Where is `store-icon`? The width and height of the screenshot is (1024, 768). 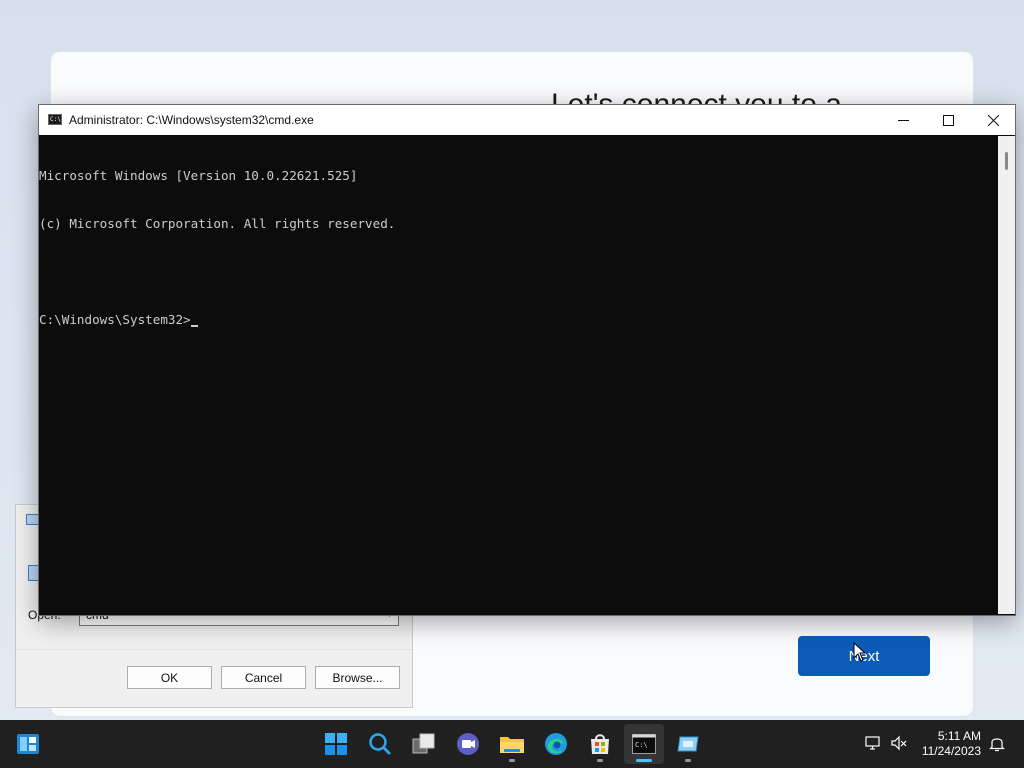
store-icon is located at coordinates (600, 744).